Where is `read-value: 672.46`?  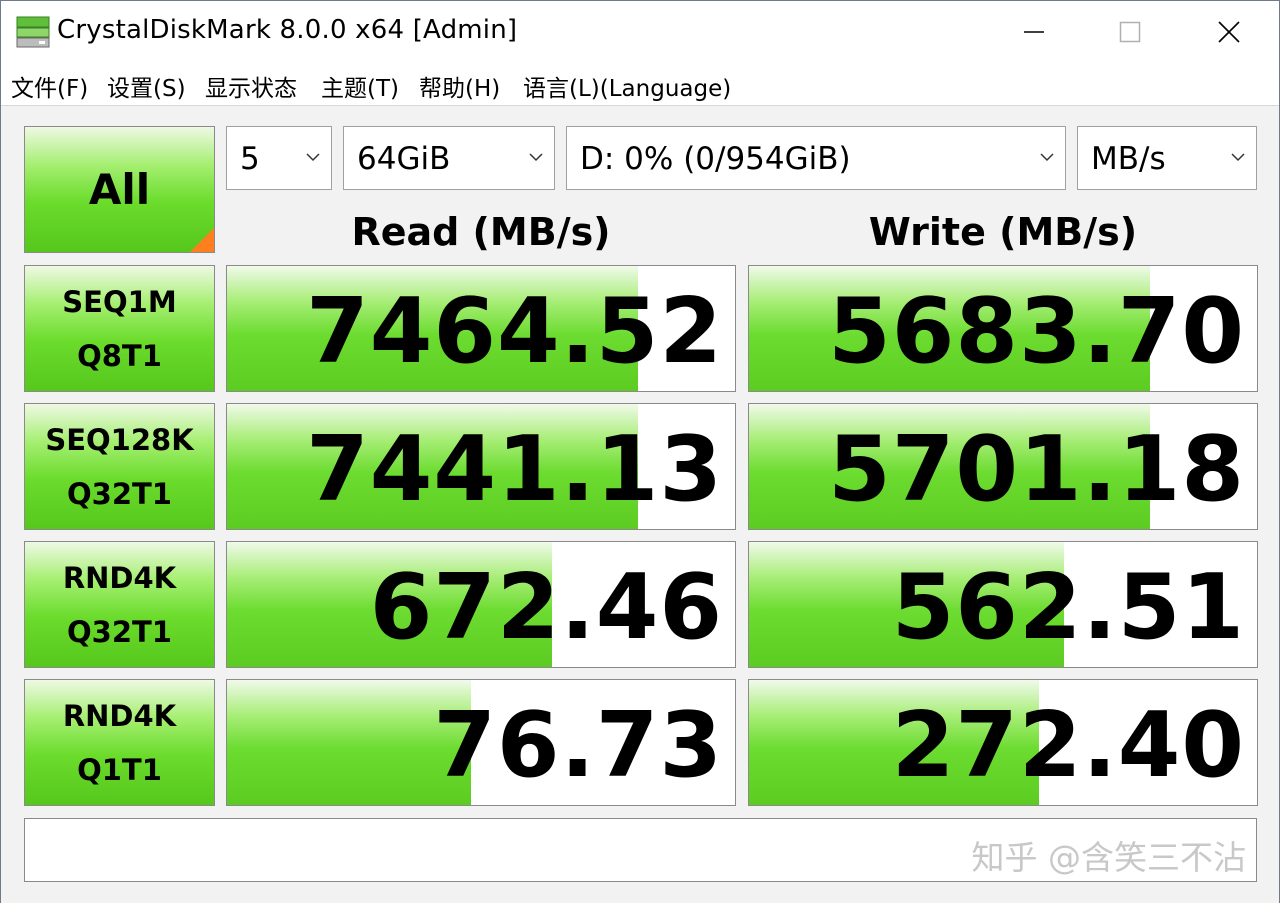 read-value: 672.46 is located at coordinates (546, 607).